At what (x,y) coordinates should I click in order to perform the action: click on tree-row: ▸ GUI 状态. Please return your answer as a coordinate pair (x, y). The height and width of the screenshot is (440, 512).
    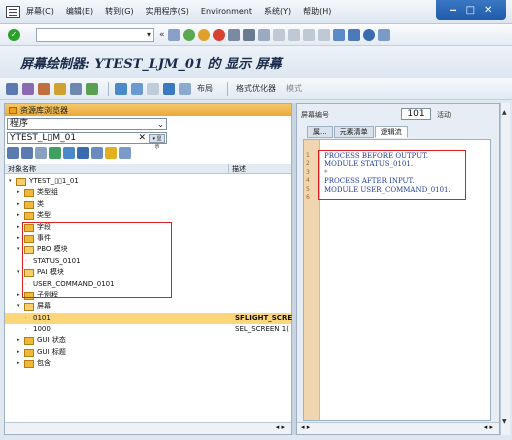
    Looking at the image, I should click on (148, 340).